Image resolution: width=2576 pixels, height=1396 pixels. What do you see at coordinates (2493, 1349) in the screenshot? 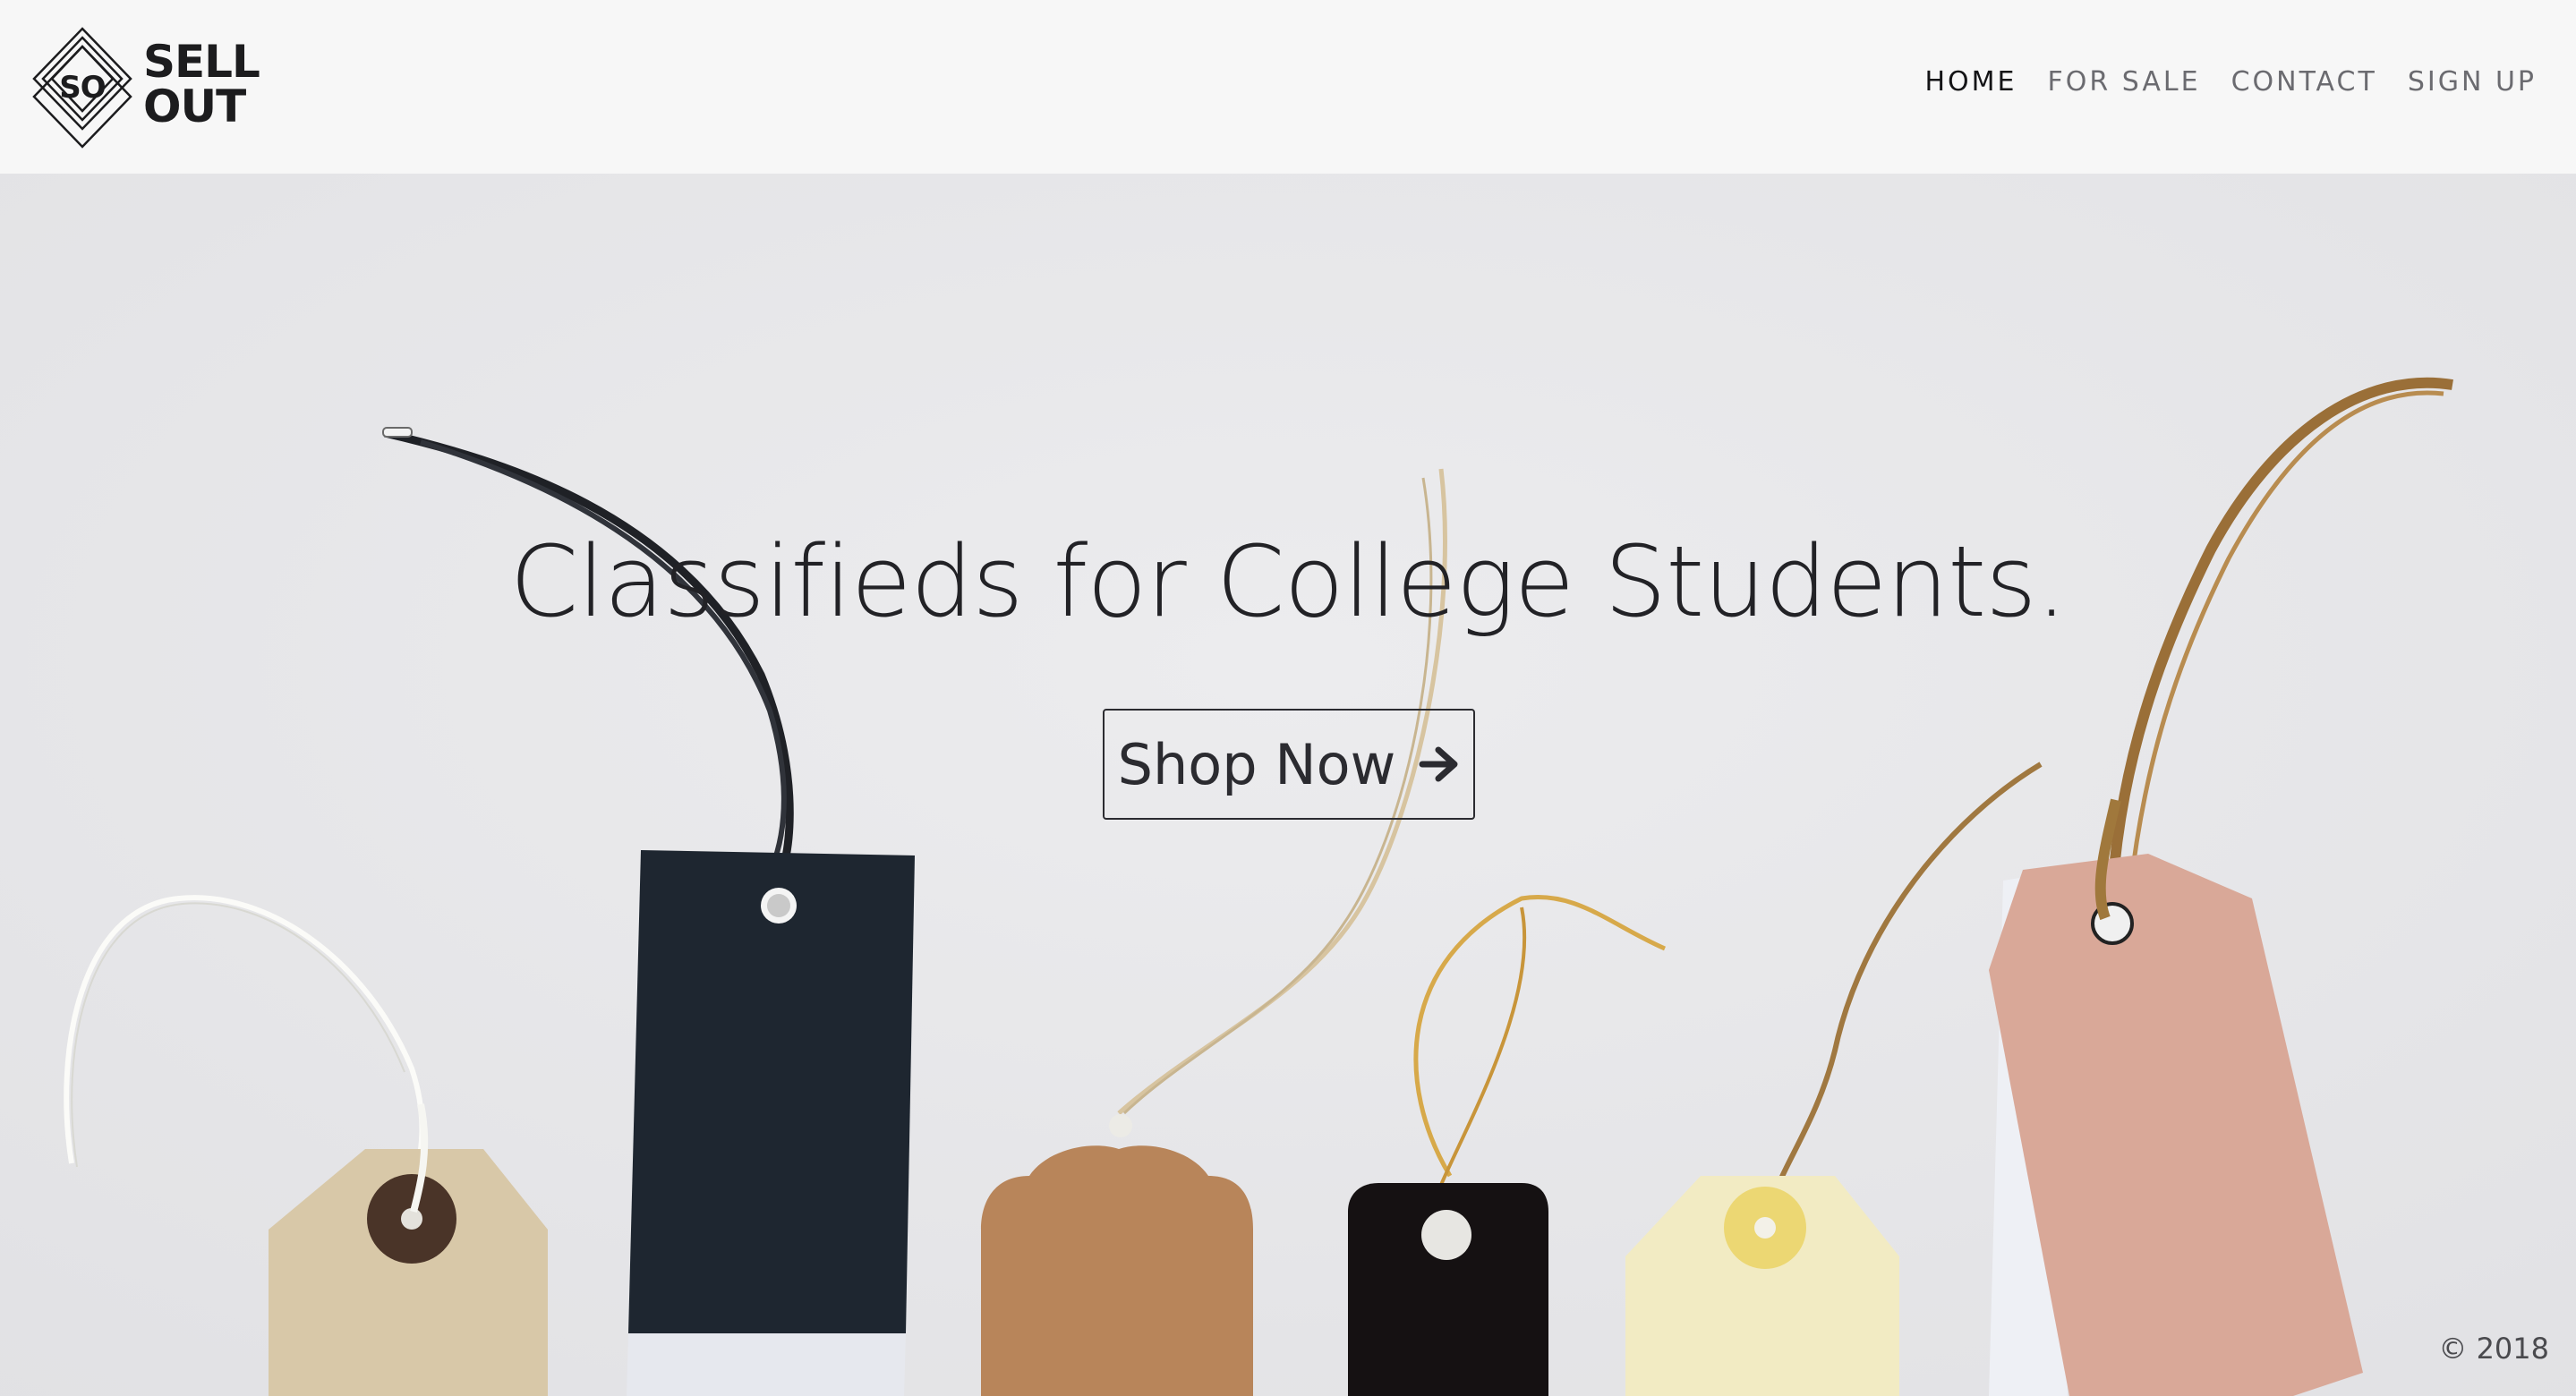
I see `copyright-notice: © 2018` at bounding box center [2493, 1349].